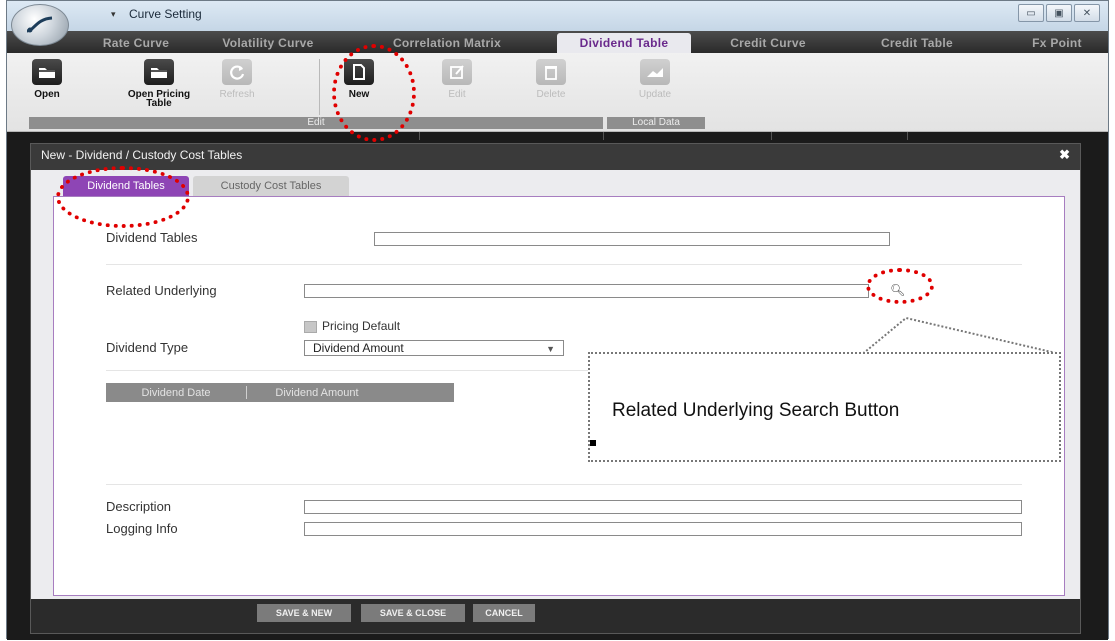 The height and width of the screenshot is (641, 1115). I want to click on related-underlying-input, so click(586, 291).